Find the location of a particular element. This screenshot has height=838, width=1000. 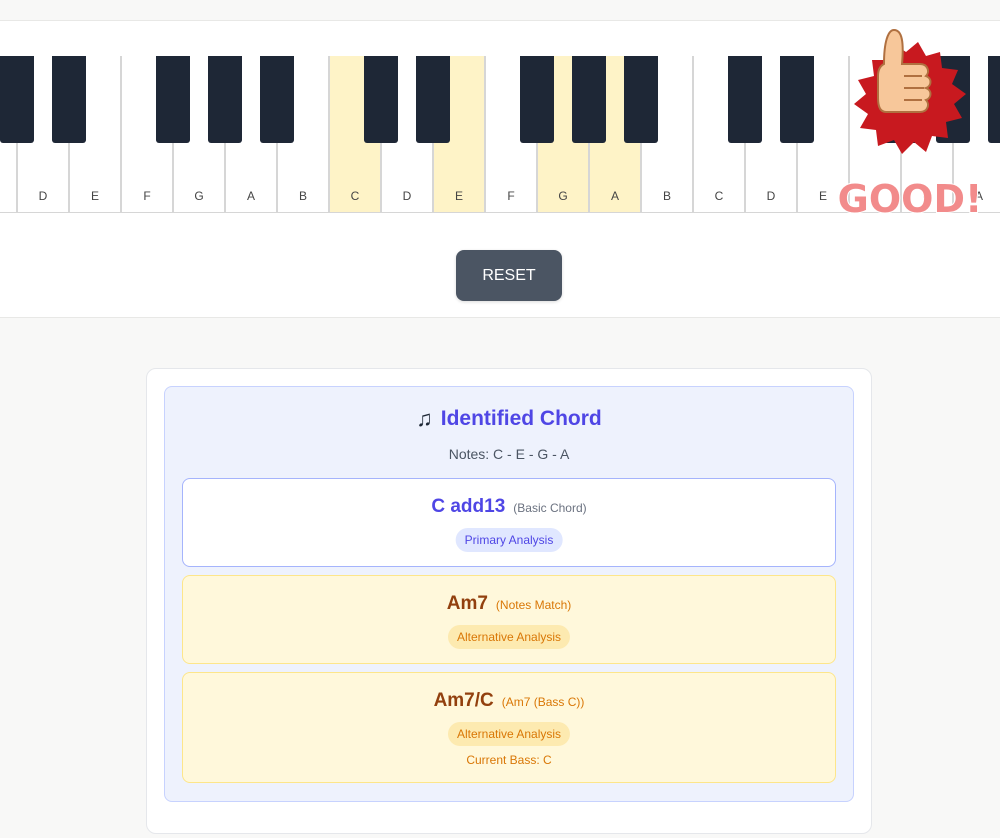

analysis-badge: Primary Analysis is located at coordinates (509, 540).